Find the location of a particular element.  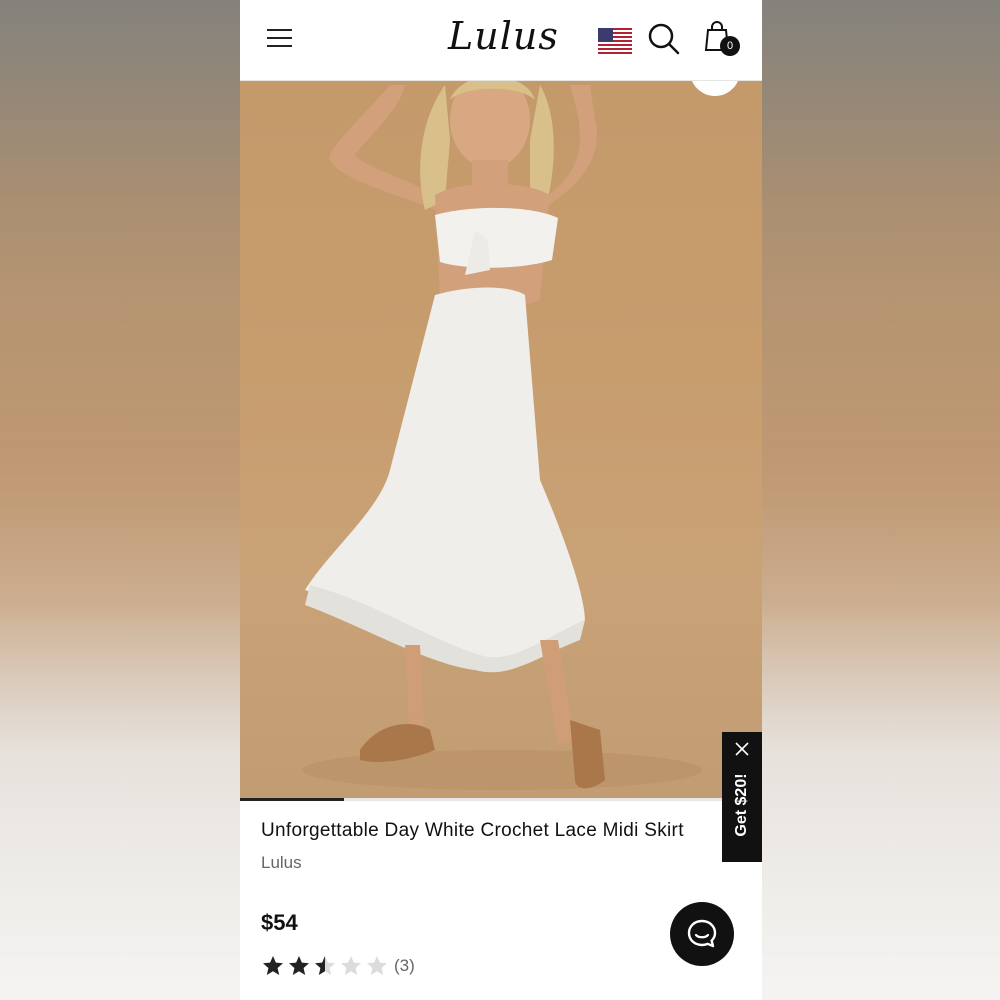

lulus-logo: Lulus is located at coordinates (503, 36).